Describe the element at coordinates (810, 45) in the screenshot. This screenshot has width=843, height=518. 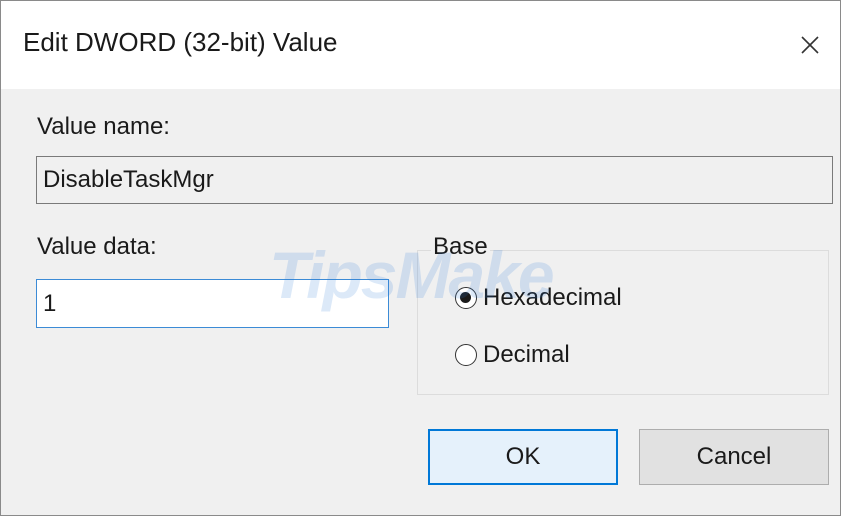
I see `close-icon` at that location.